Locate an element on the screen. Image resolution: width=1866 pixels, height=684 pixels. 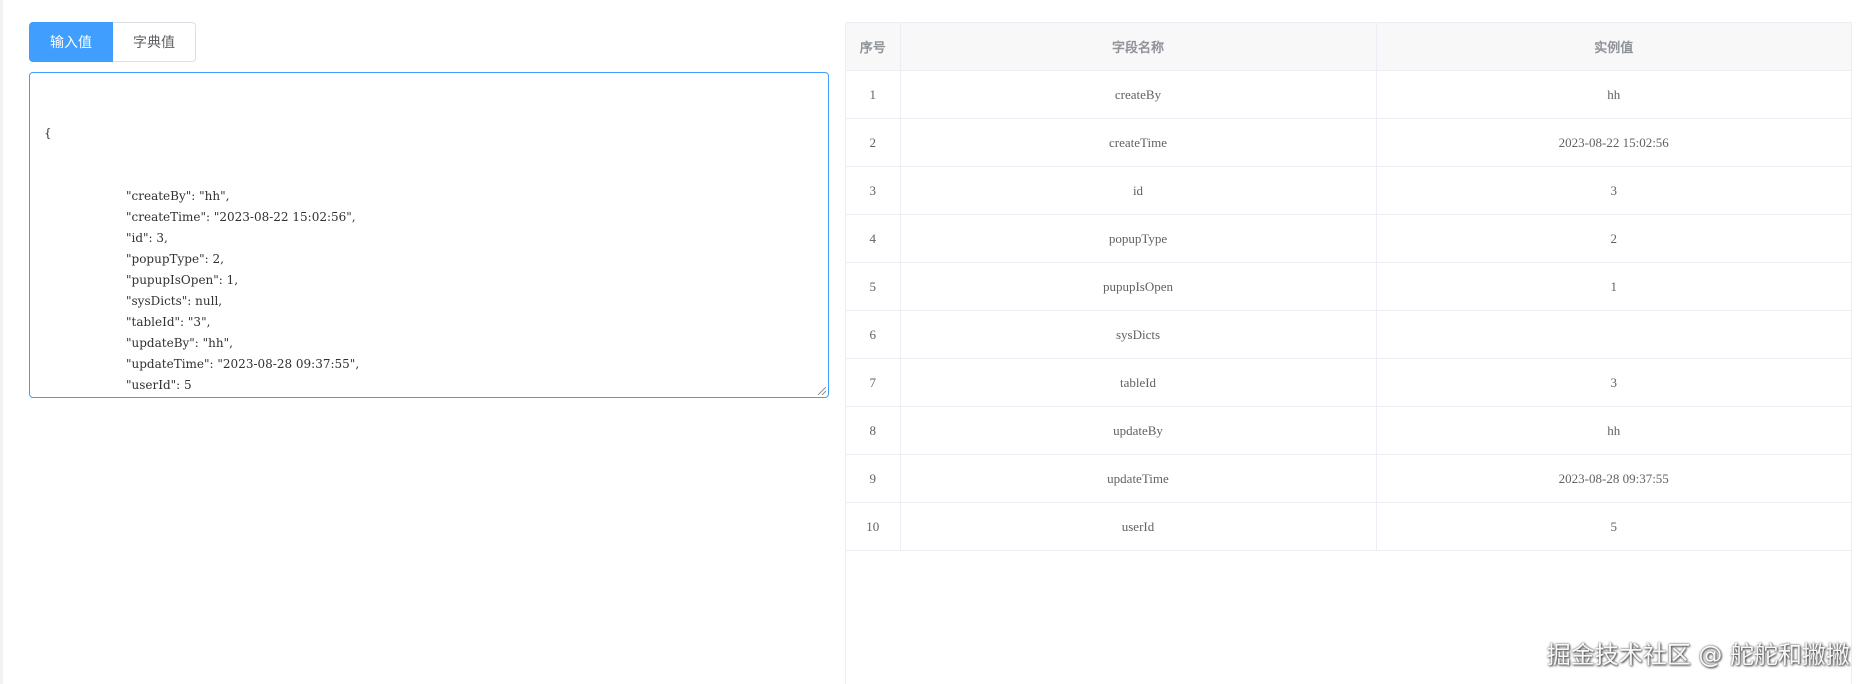
table-row: 10 userId 5 is located at coordinates (1348, 526).